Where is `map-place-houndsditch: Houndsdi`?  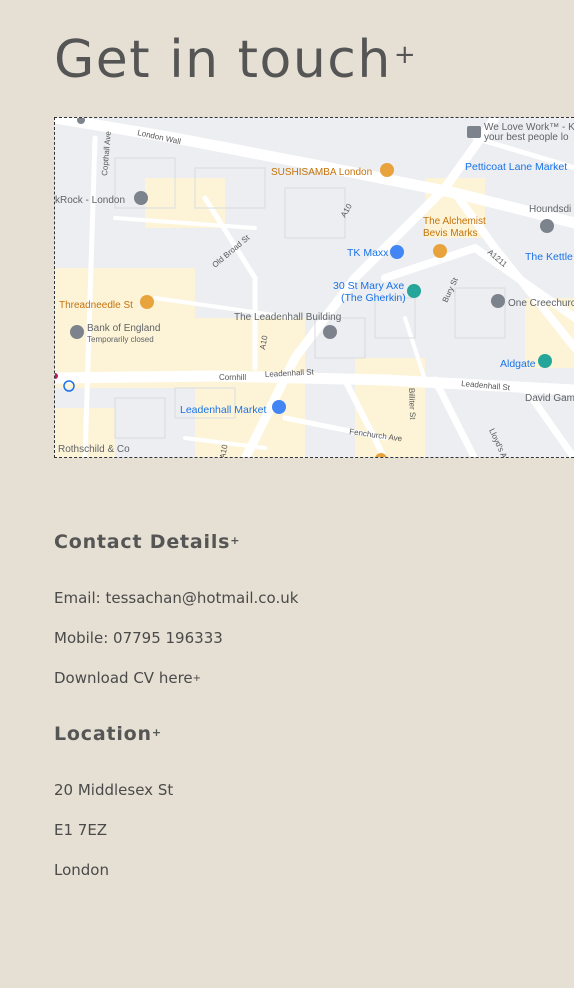
map-place-houndsditch: Houndsdi is located at coordinates (550, 209).